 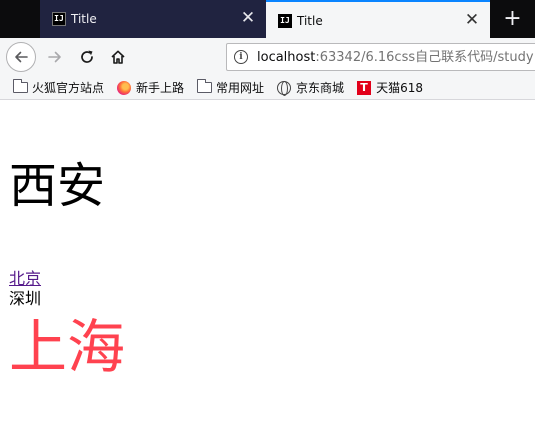 What do you see at coordinates (378, 19) in the screenshot?
I see `tab-active: IJ Title ✕` at bounding box center [378, 19].